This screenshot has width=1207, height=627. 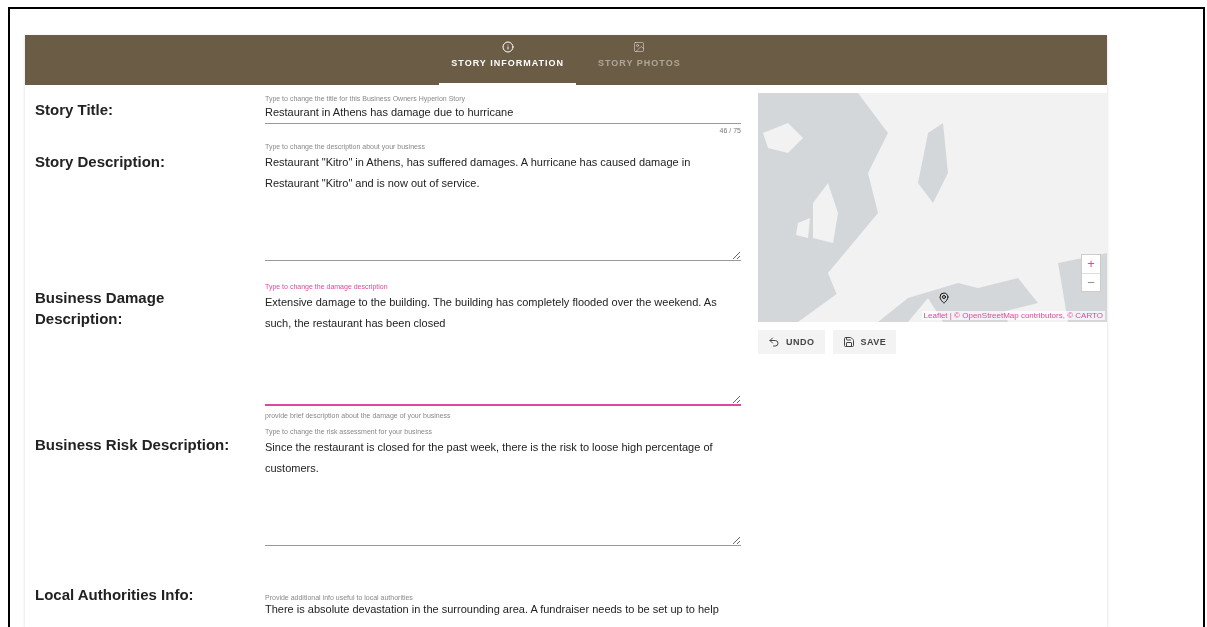 What do you see at coordinates (133, 445) in the screenshot?
I see `field-label: Business Risk Description:` at bounding box center [133, 445].